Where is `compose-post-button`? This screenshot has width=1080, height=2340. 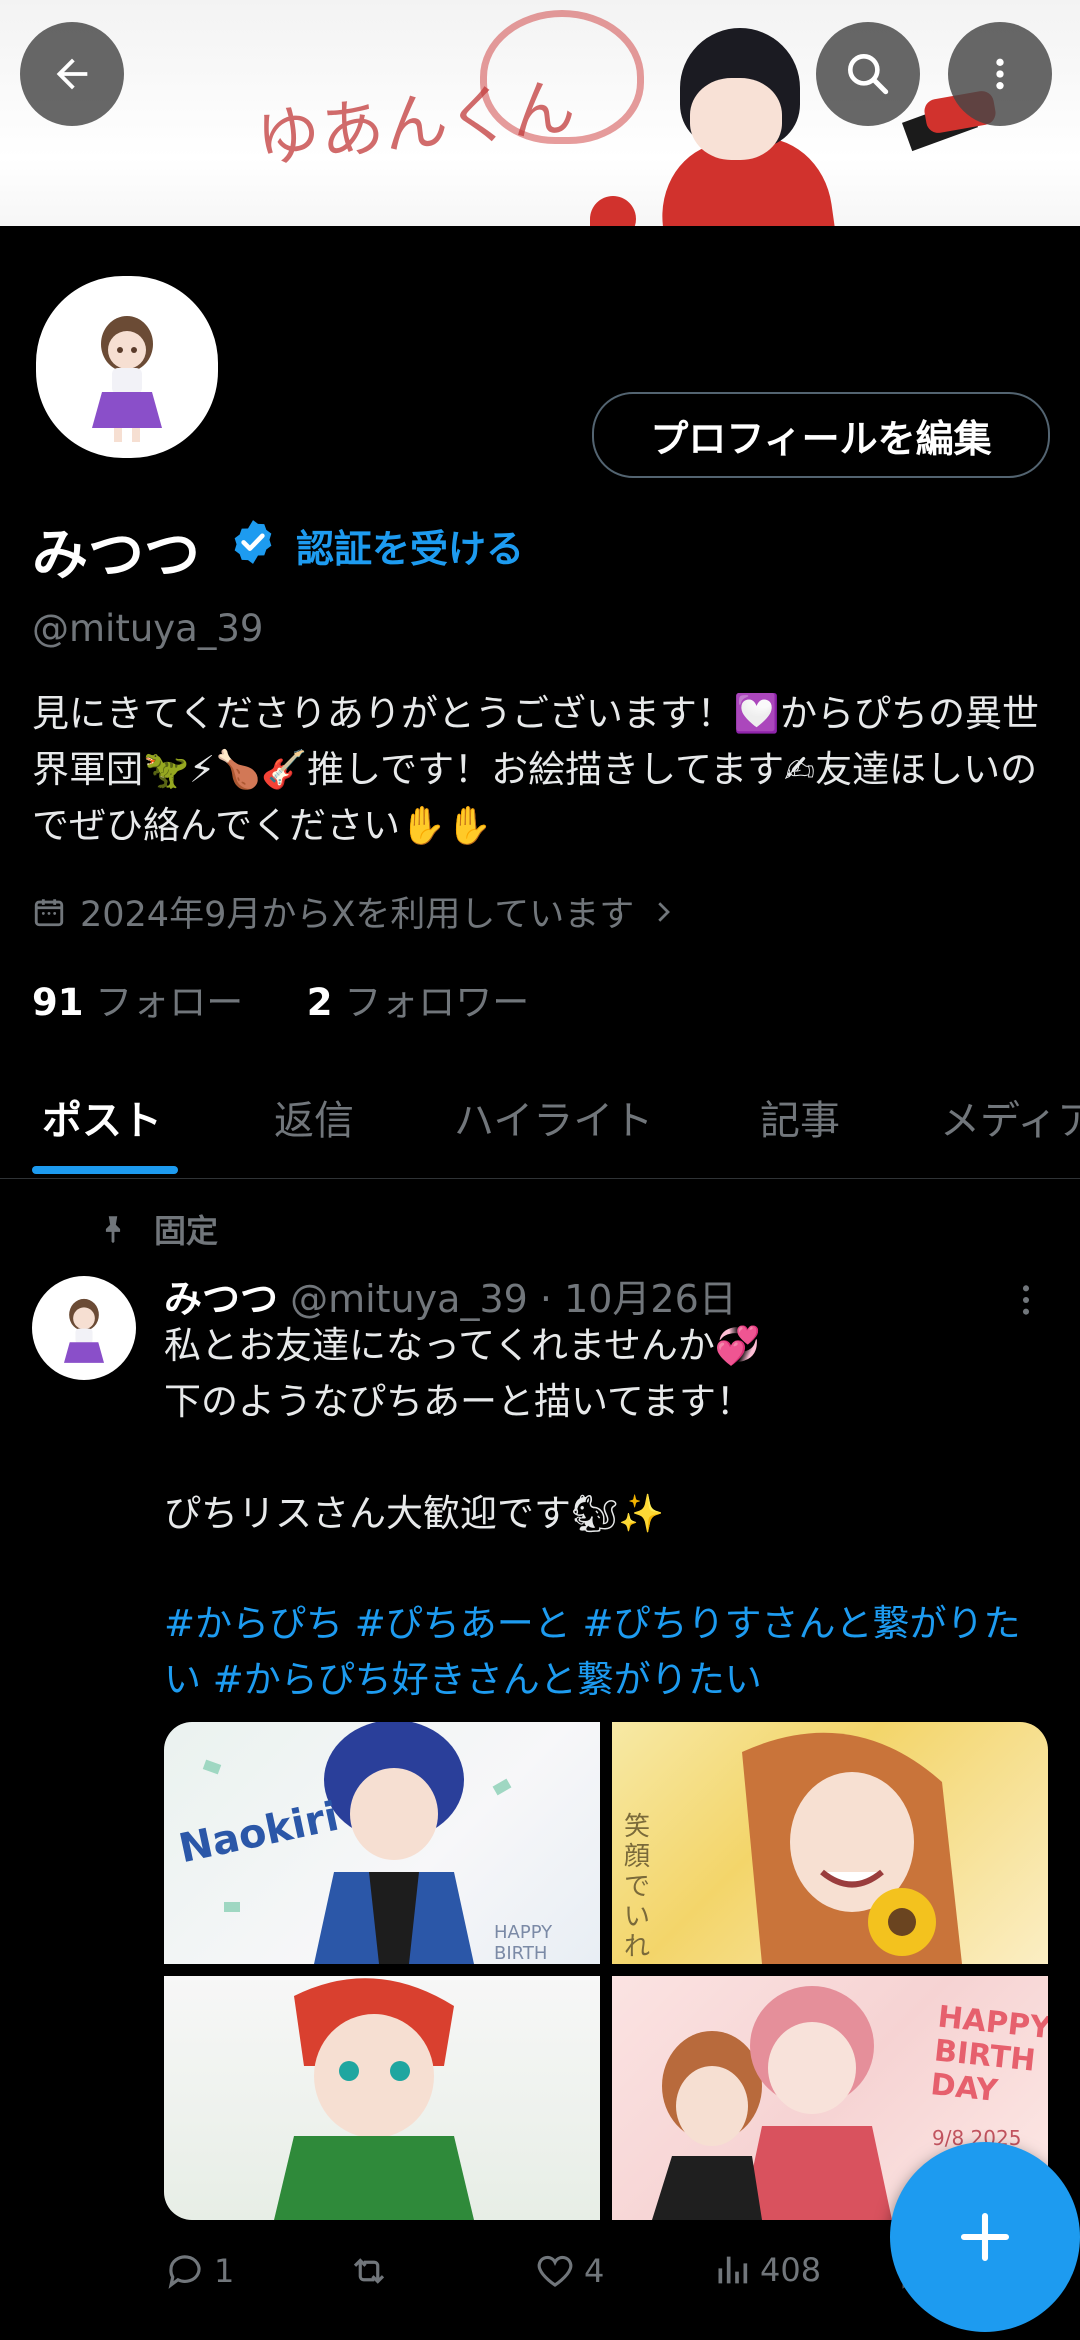
compose-post-button is located at coordinates (985, 2237).